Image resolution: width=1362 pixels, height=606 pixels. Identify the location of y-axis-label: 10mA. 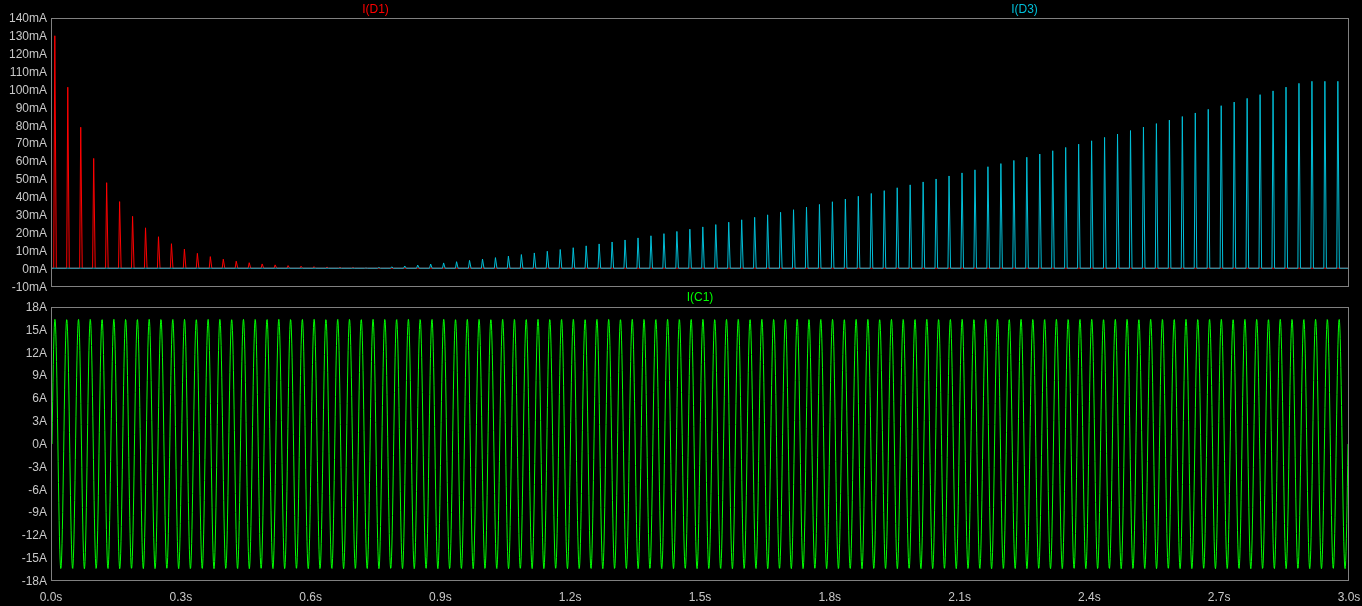
(31, 251).